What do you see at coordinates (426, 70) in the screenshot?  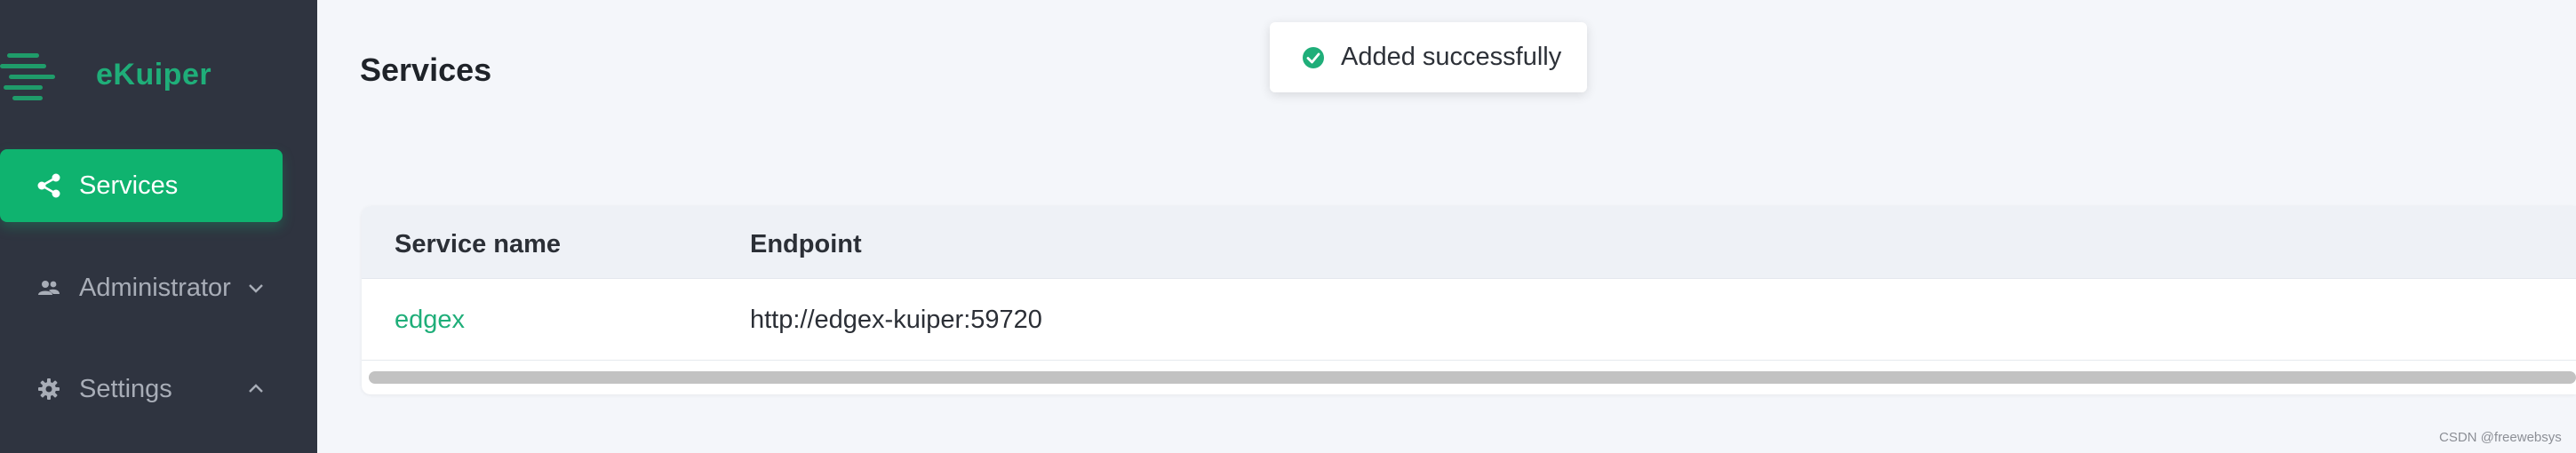 I see `page-title: Services` at bounding box center [426, 70].